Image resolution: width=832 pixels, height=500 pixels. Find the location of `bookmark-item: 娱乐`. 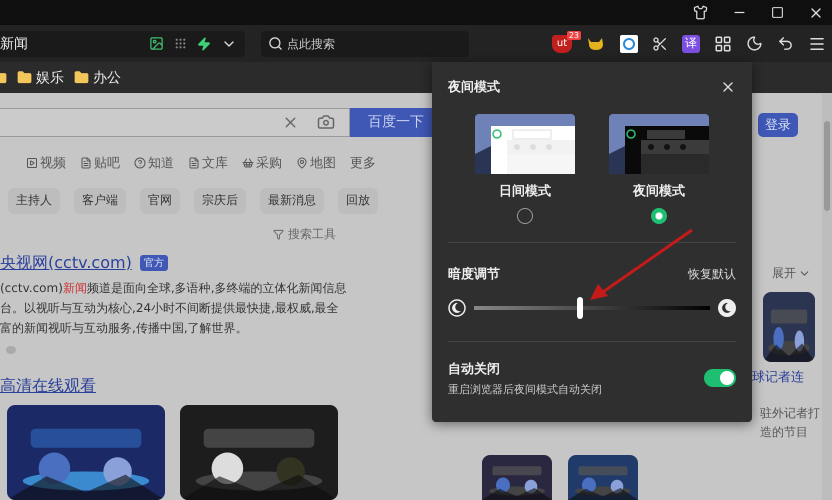

bookmark-item: 娱乐 is located at coordinates (50, 77).